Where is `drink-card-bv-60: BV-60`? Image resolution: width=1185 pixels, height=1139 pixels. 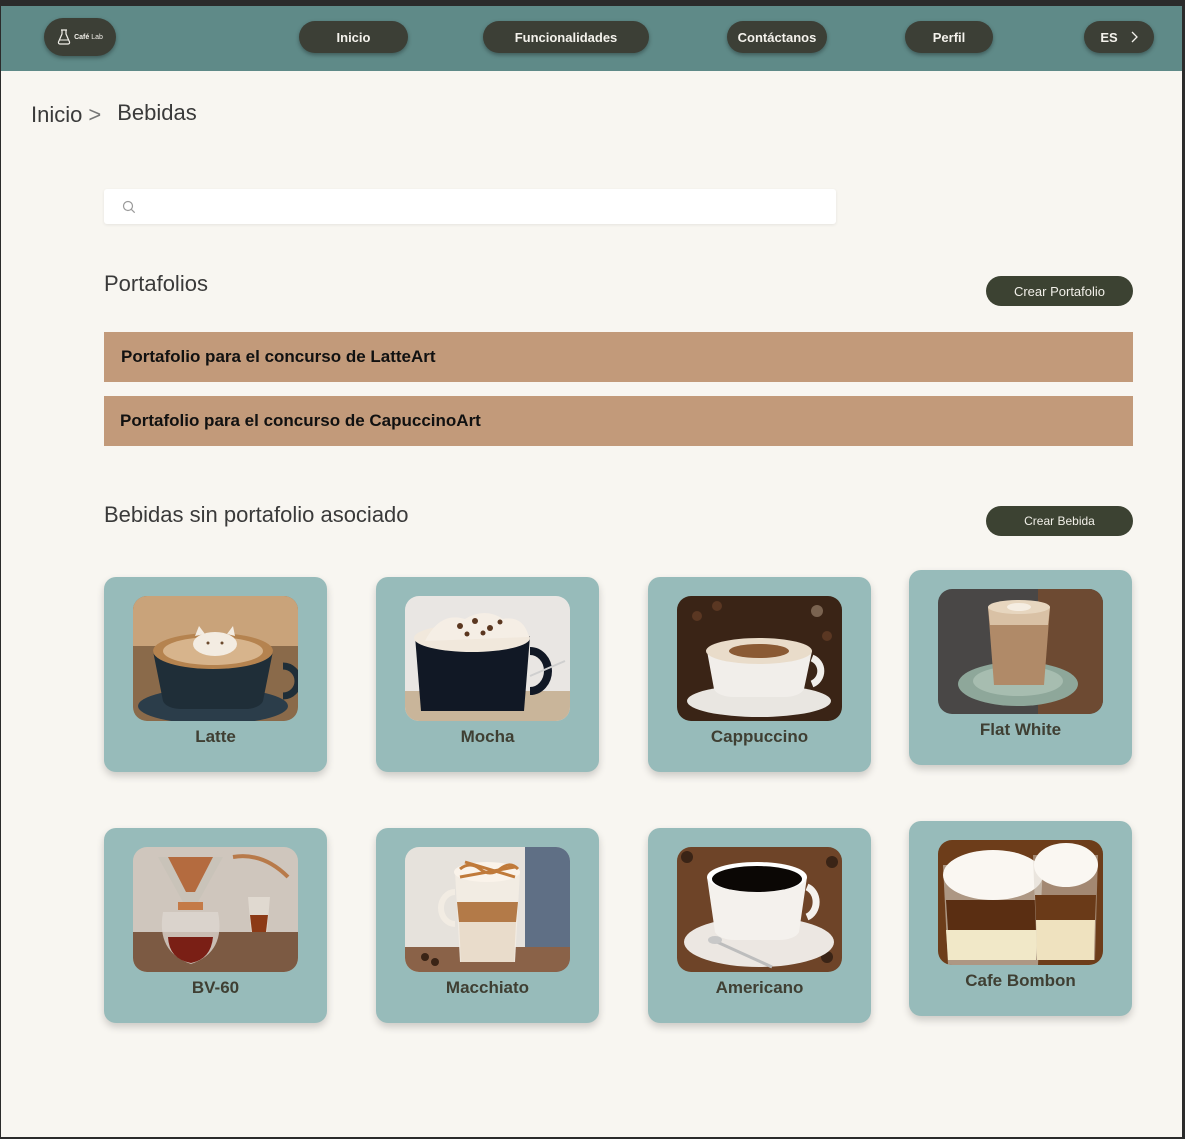
drink-card-bv-60: BV-60 is located at coordinates (215, 925).